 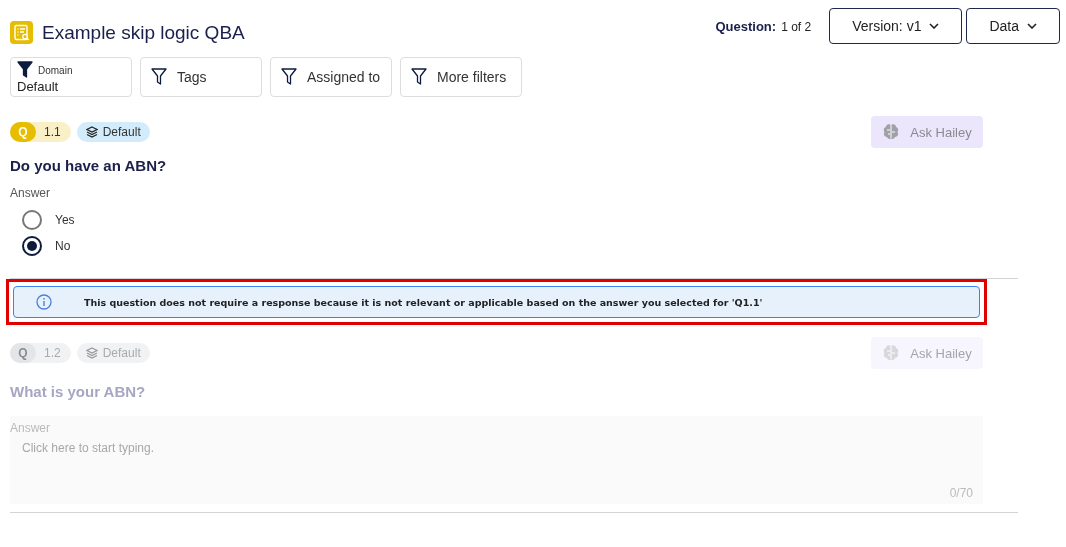 I want to click on question-text: What is your ABN?, so click(x=78, y=391).